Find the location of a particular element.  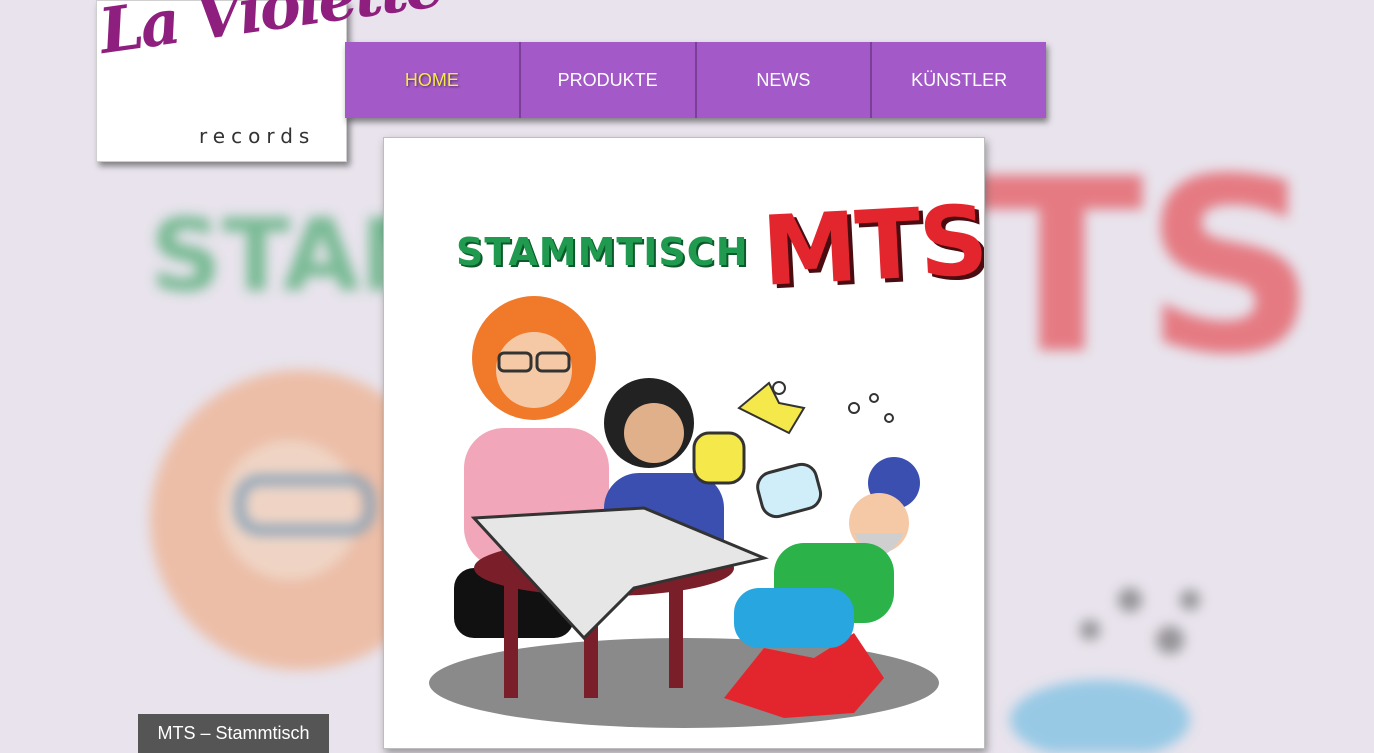

cover-title-mts: MTS is located at coordinates (872, 246).